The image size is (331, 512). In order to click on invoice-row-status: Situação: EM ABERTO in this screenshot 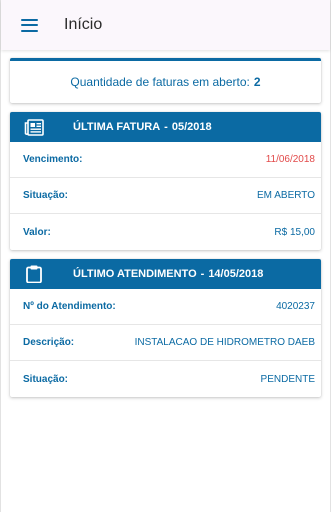, I will do `click(165, 196)`.